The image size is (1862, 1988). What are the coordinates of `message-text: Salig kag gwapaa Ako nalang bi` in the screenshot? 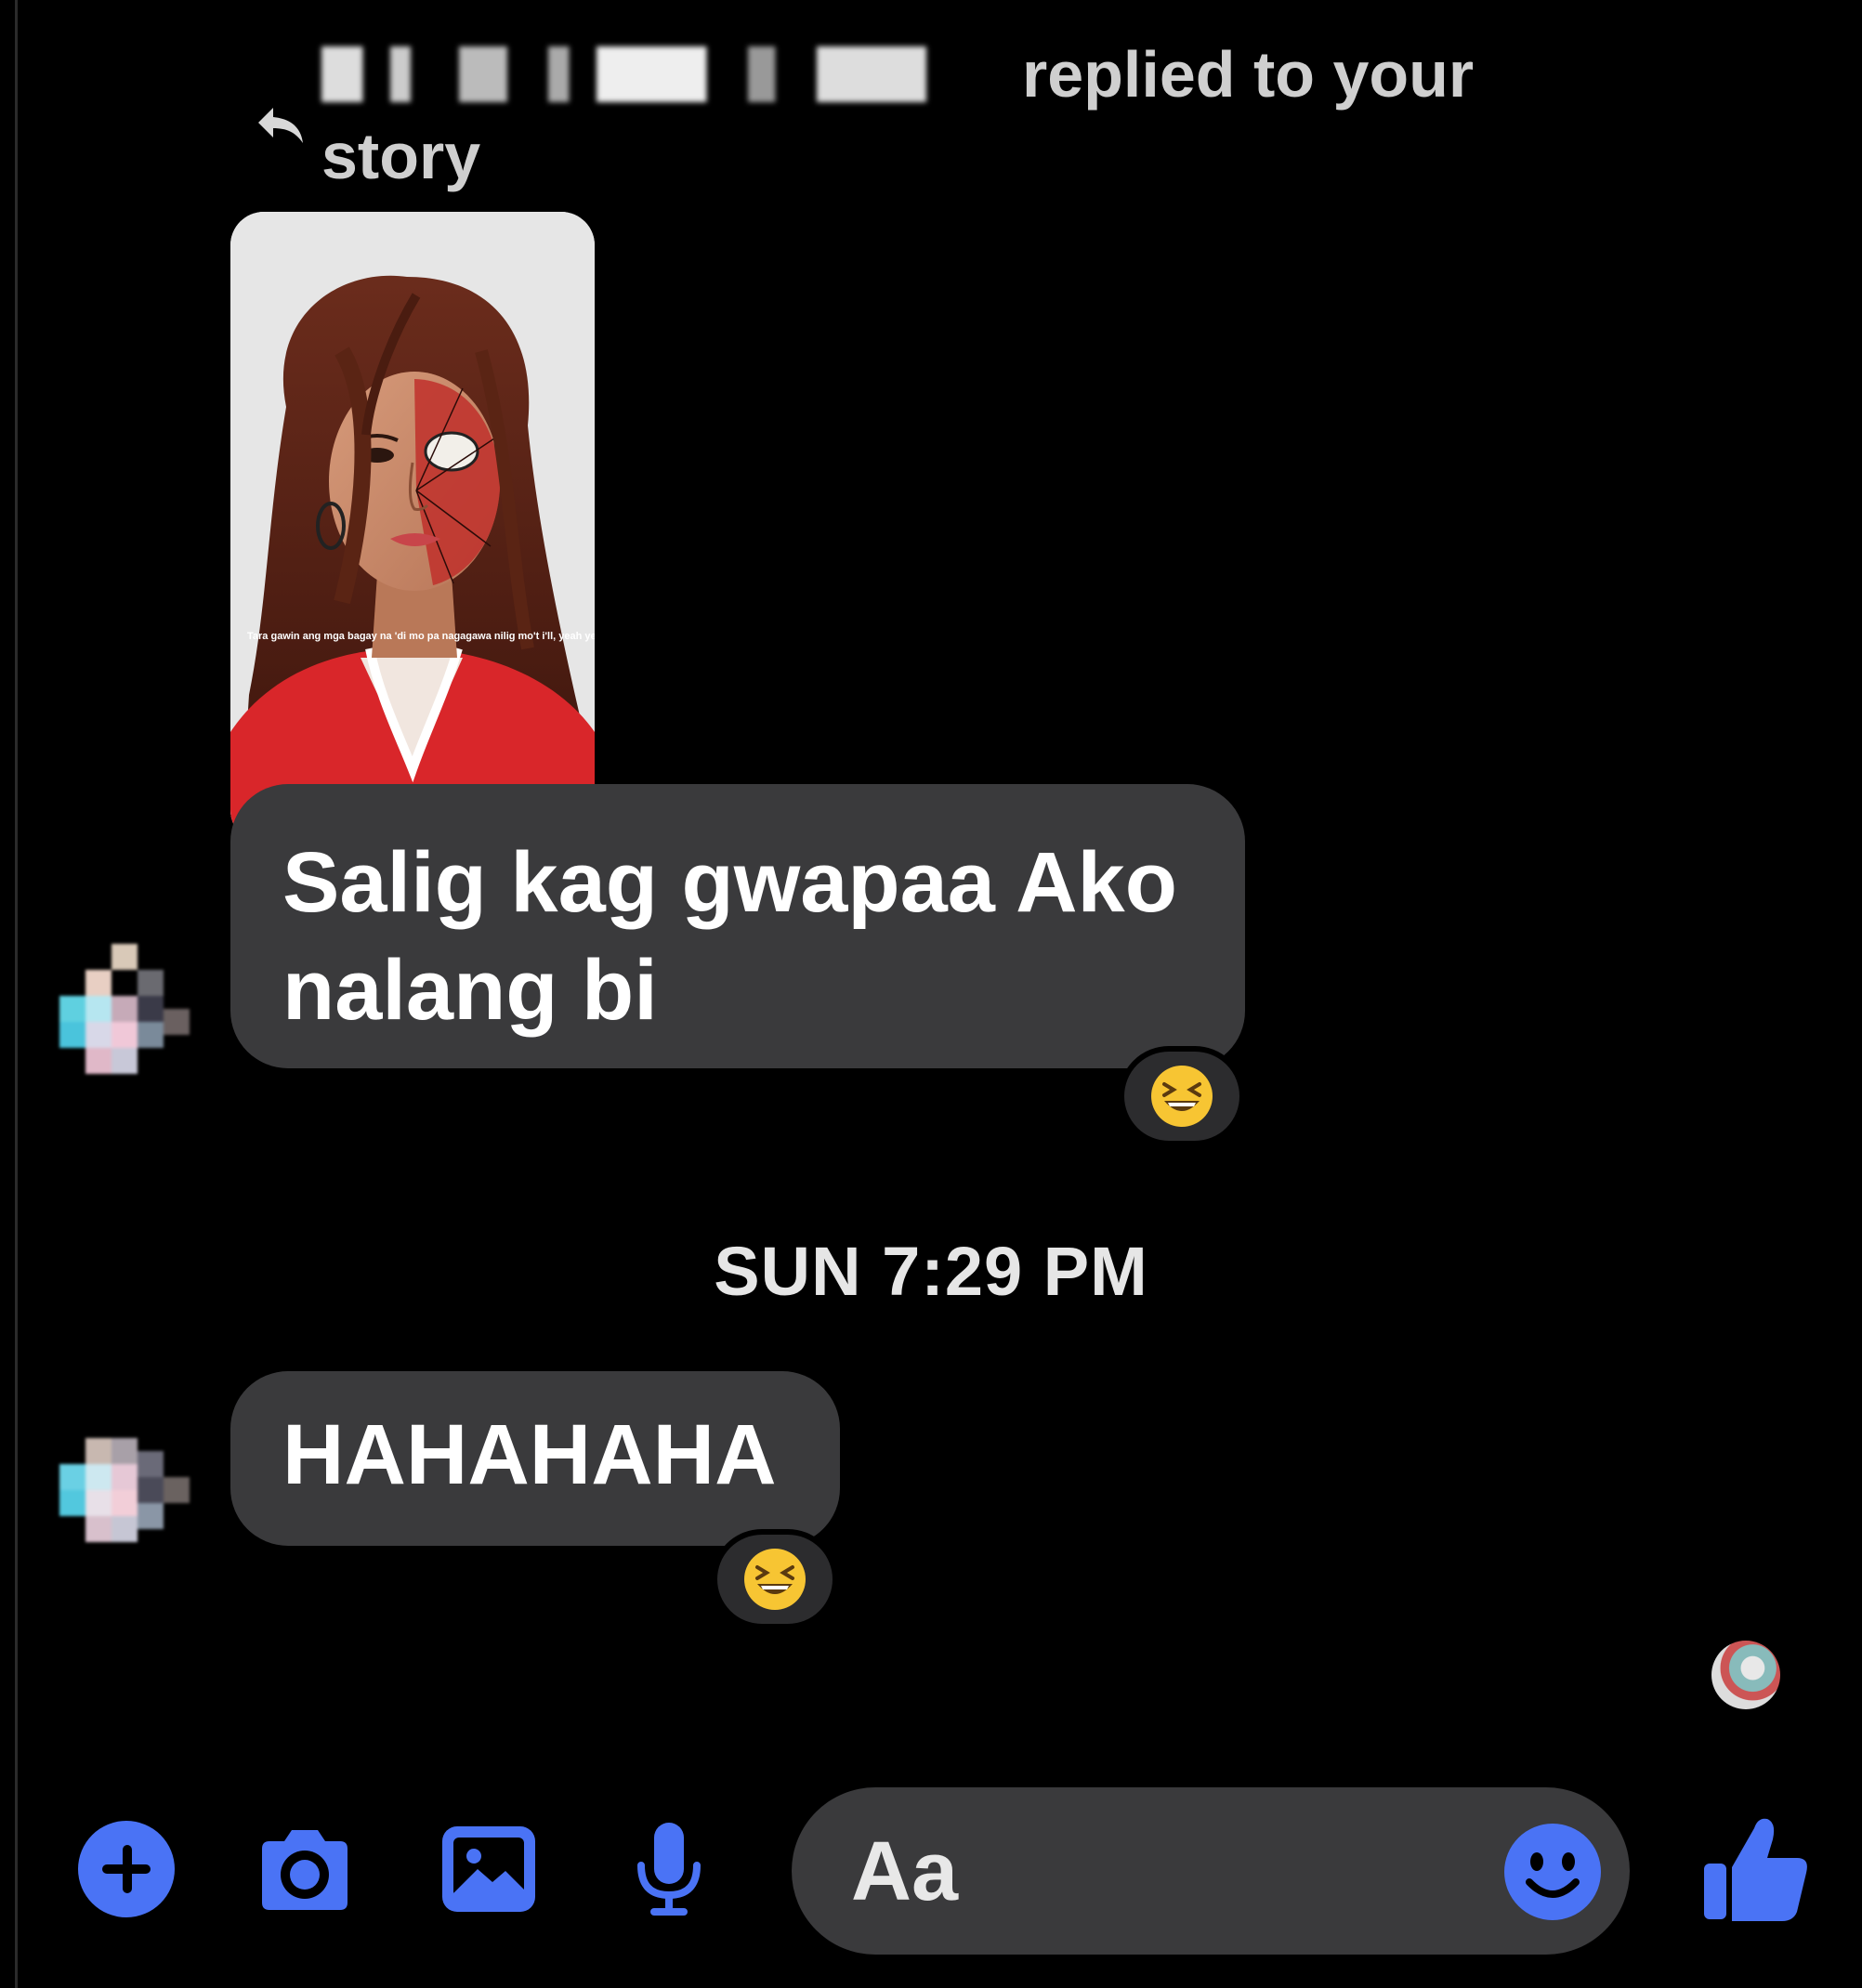 It's located at (729, 936).